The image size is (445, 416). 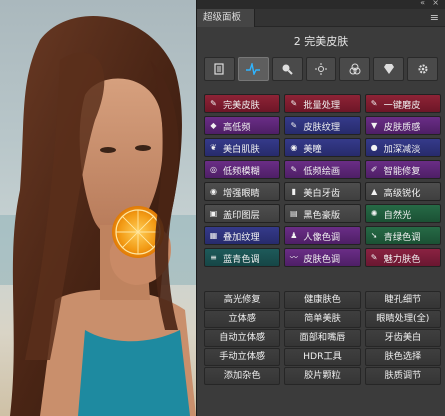 I want to click on function-button: ● 加深减淡, so click(x=402, y=147).